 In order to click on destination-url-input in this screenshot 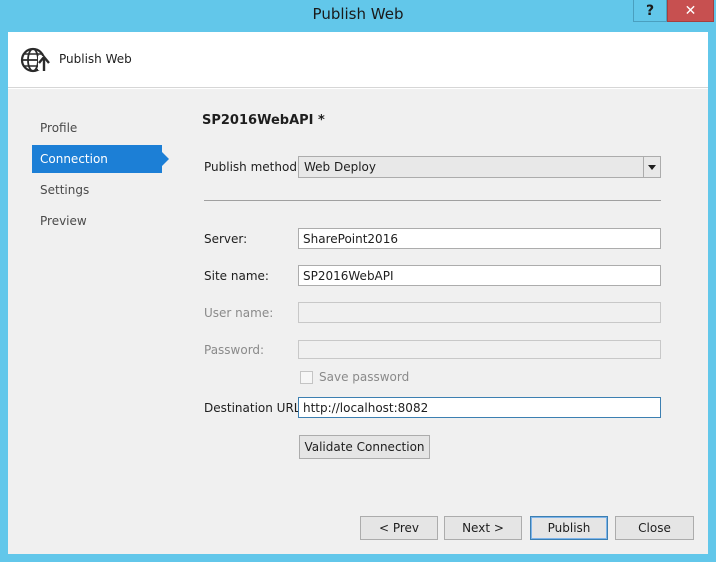, I will do `click(479, 407)`.